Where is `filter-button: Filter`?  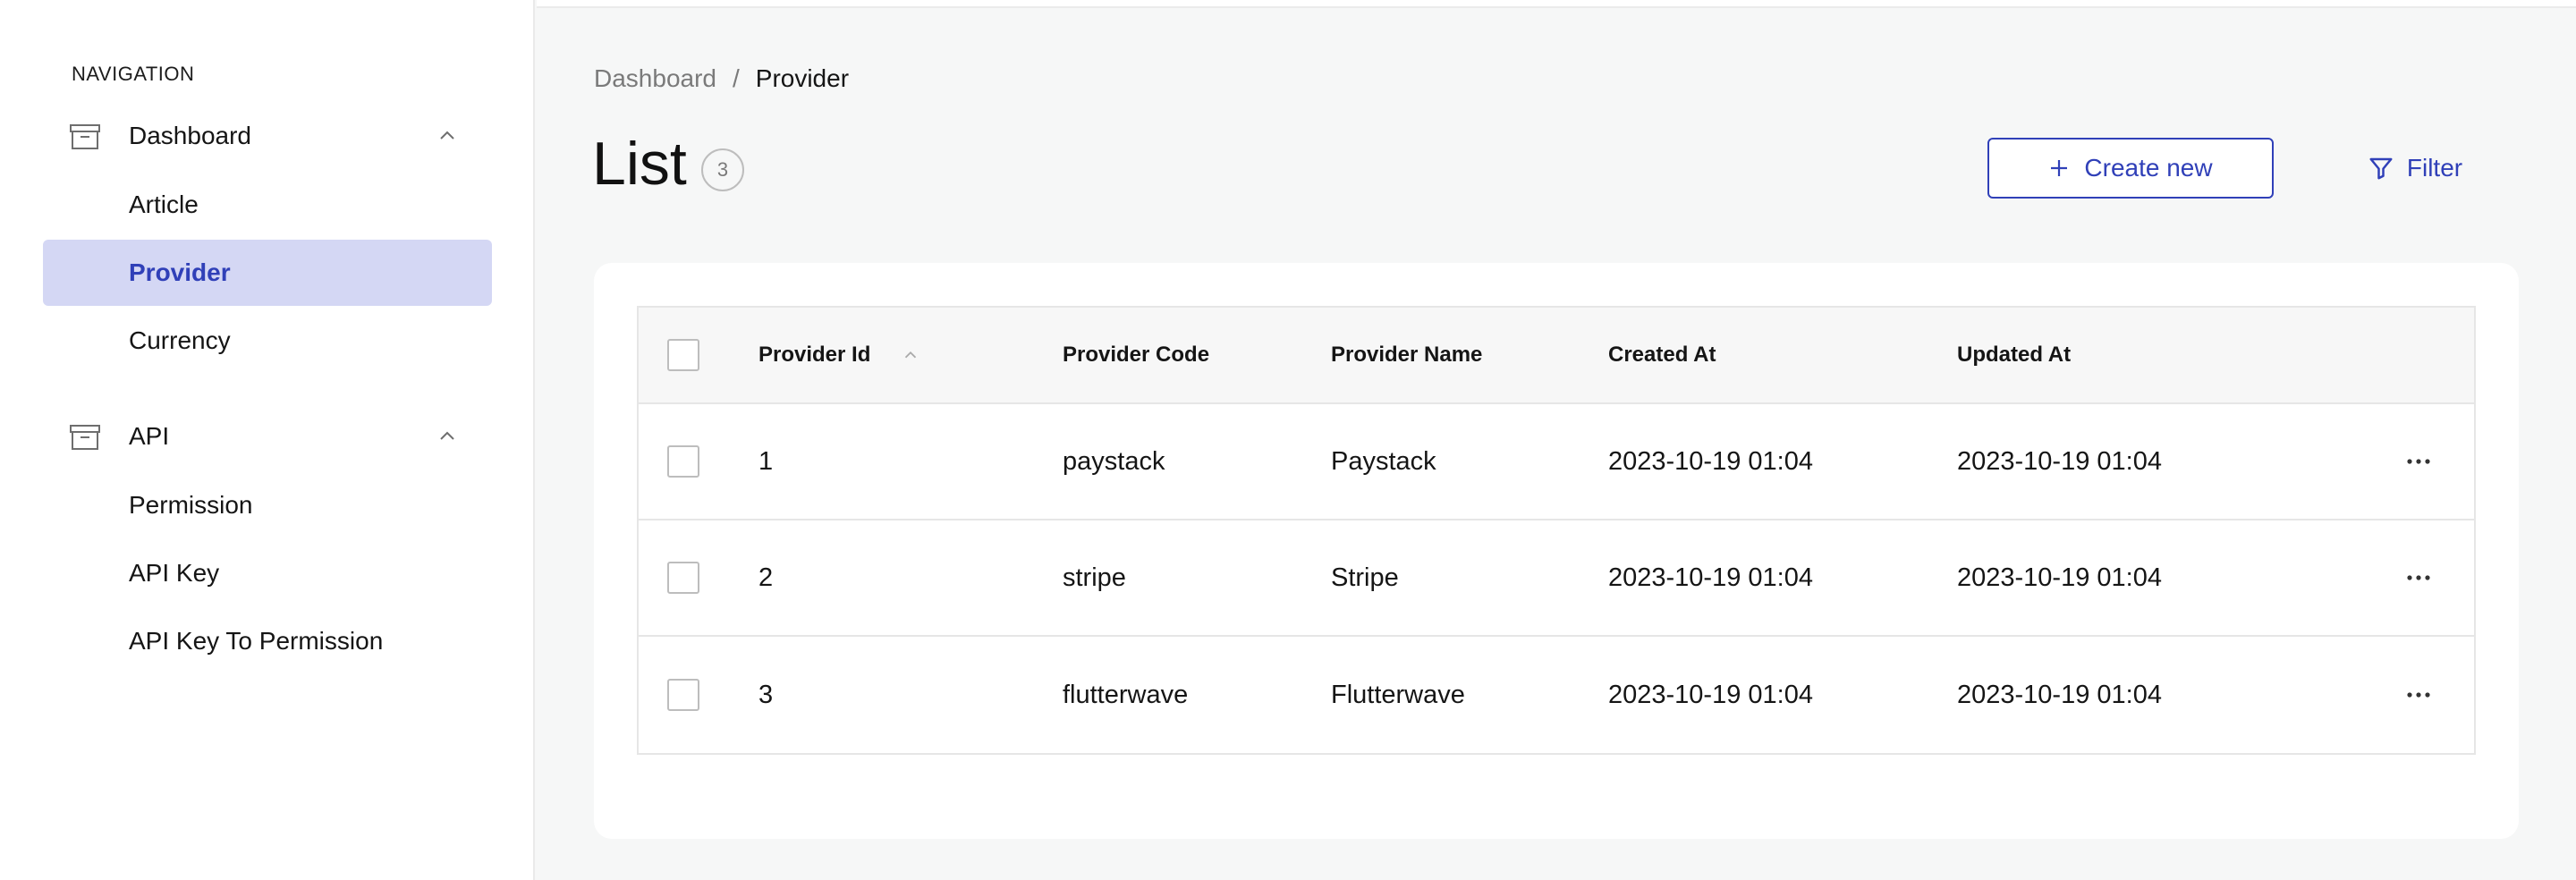 filter-button: Filter is located at coordinates (2415, 168).